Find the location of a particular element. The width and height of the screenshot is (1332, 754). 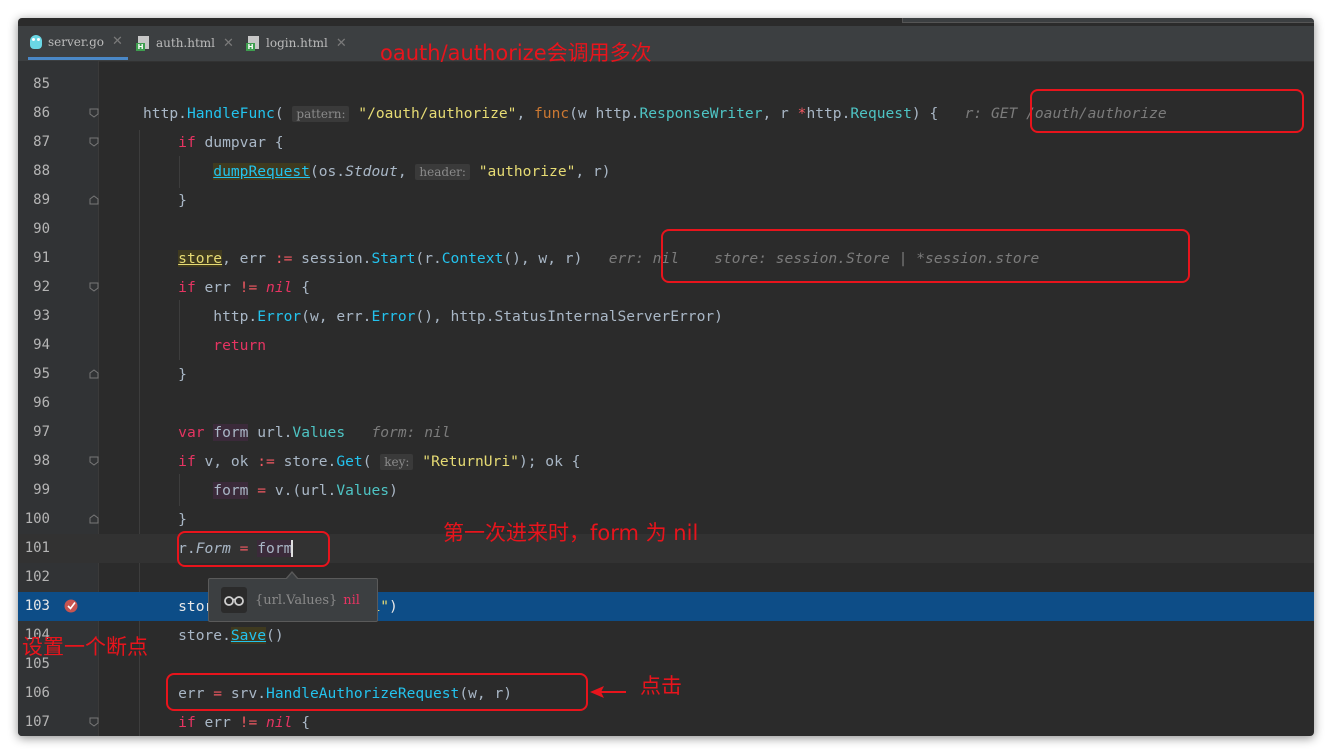

tab-auth-html: H auth.html ✕ is located at coordinates (188, 43).